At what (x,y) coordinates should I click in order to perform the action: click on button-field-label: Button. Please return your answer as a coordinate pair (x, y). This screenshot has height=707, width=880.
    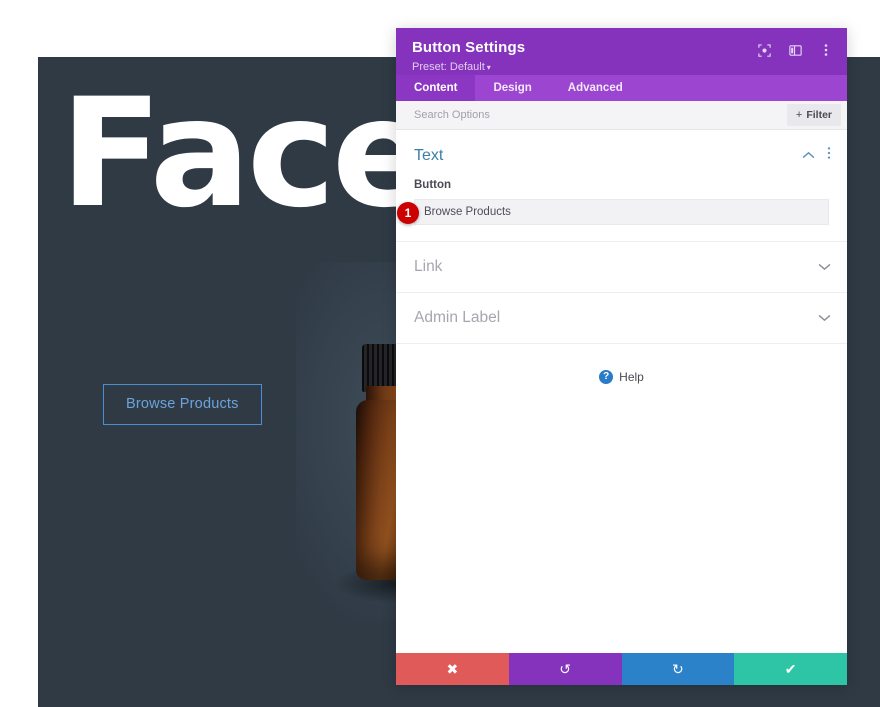
    Looking at the image, I should click on (433, 185).